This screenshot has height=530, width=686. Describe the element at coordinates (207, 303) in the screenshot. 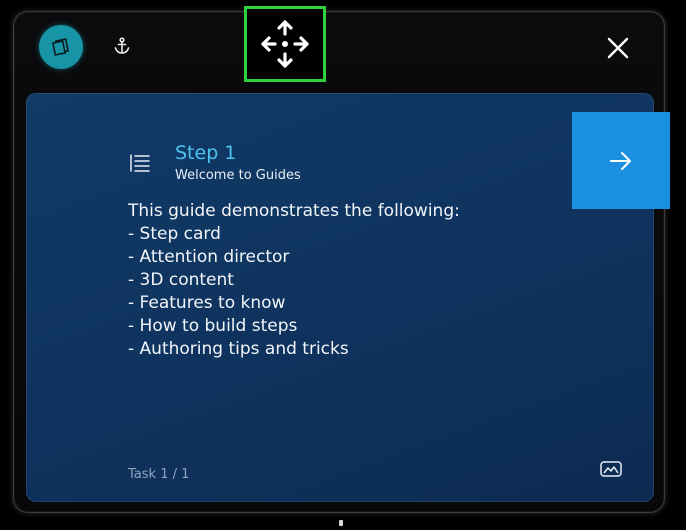

I see `instruction-line: - Features to know` at that location.